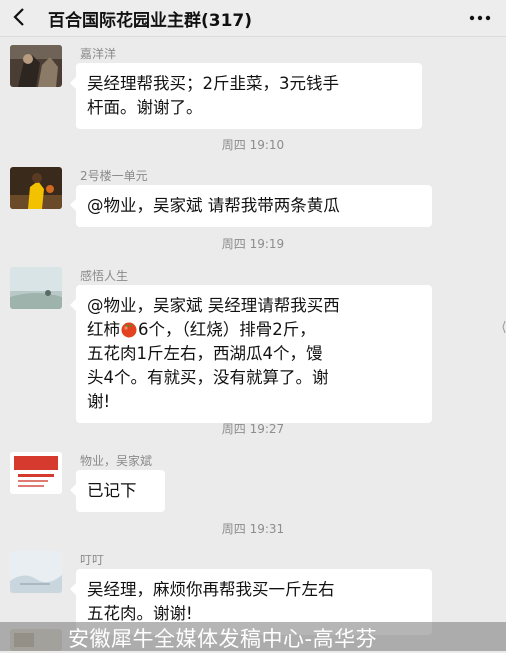 Image resolution: width=506 pixels, height=653 pixels. Describe the element at coordinates (253, 429) in the screenshot. I see `timestamp-divider: 周四 19:27` at that location.